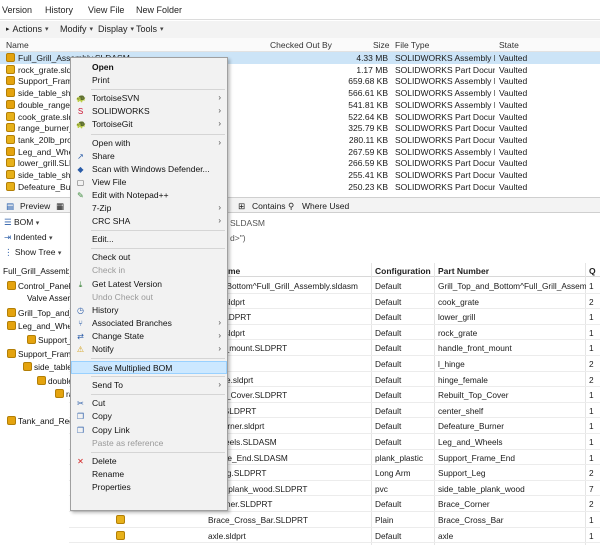  What do you see at coordinates (462, 473) in the screenshot?
I see `bom-part-number: Support_Leg` at bounding box center [462, 473].